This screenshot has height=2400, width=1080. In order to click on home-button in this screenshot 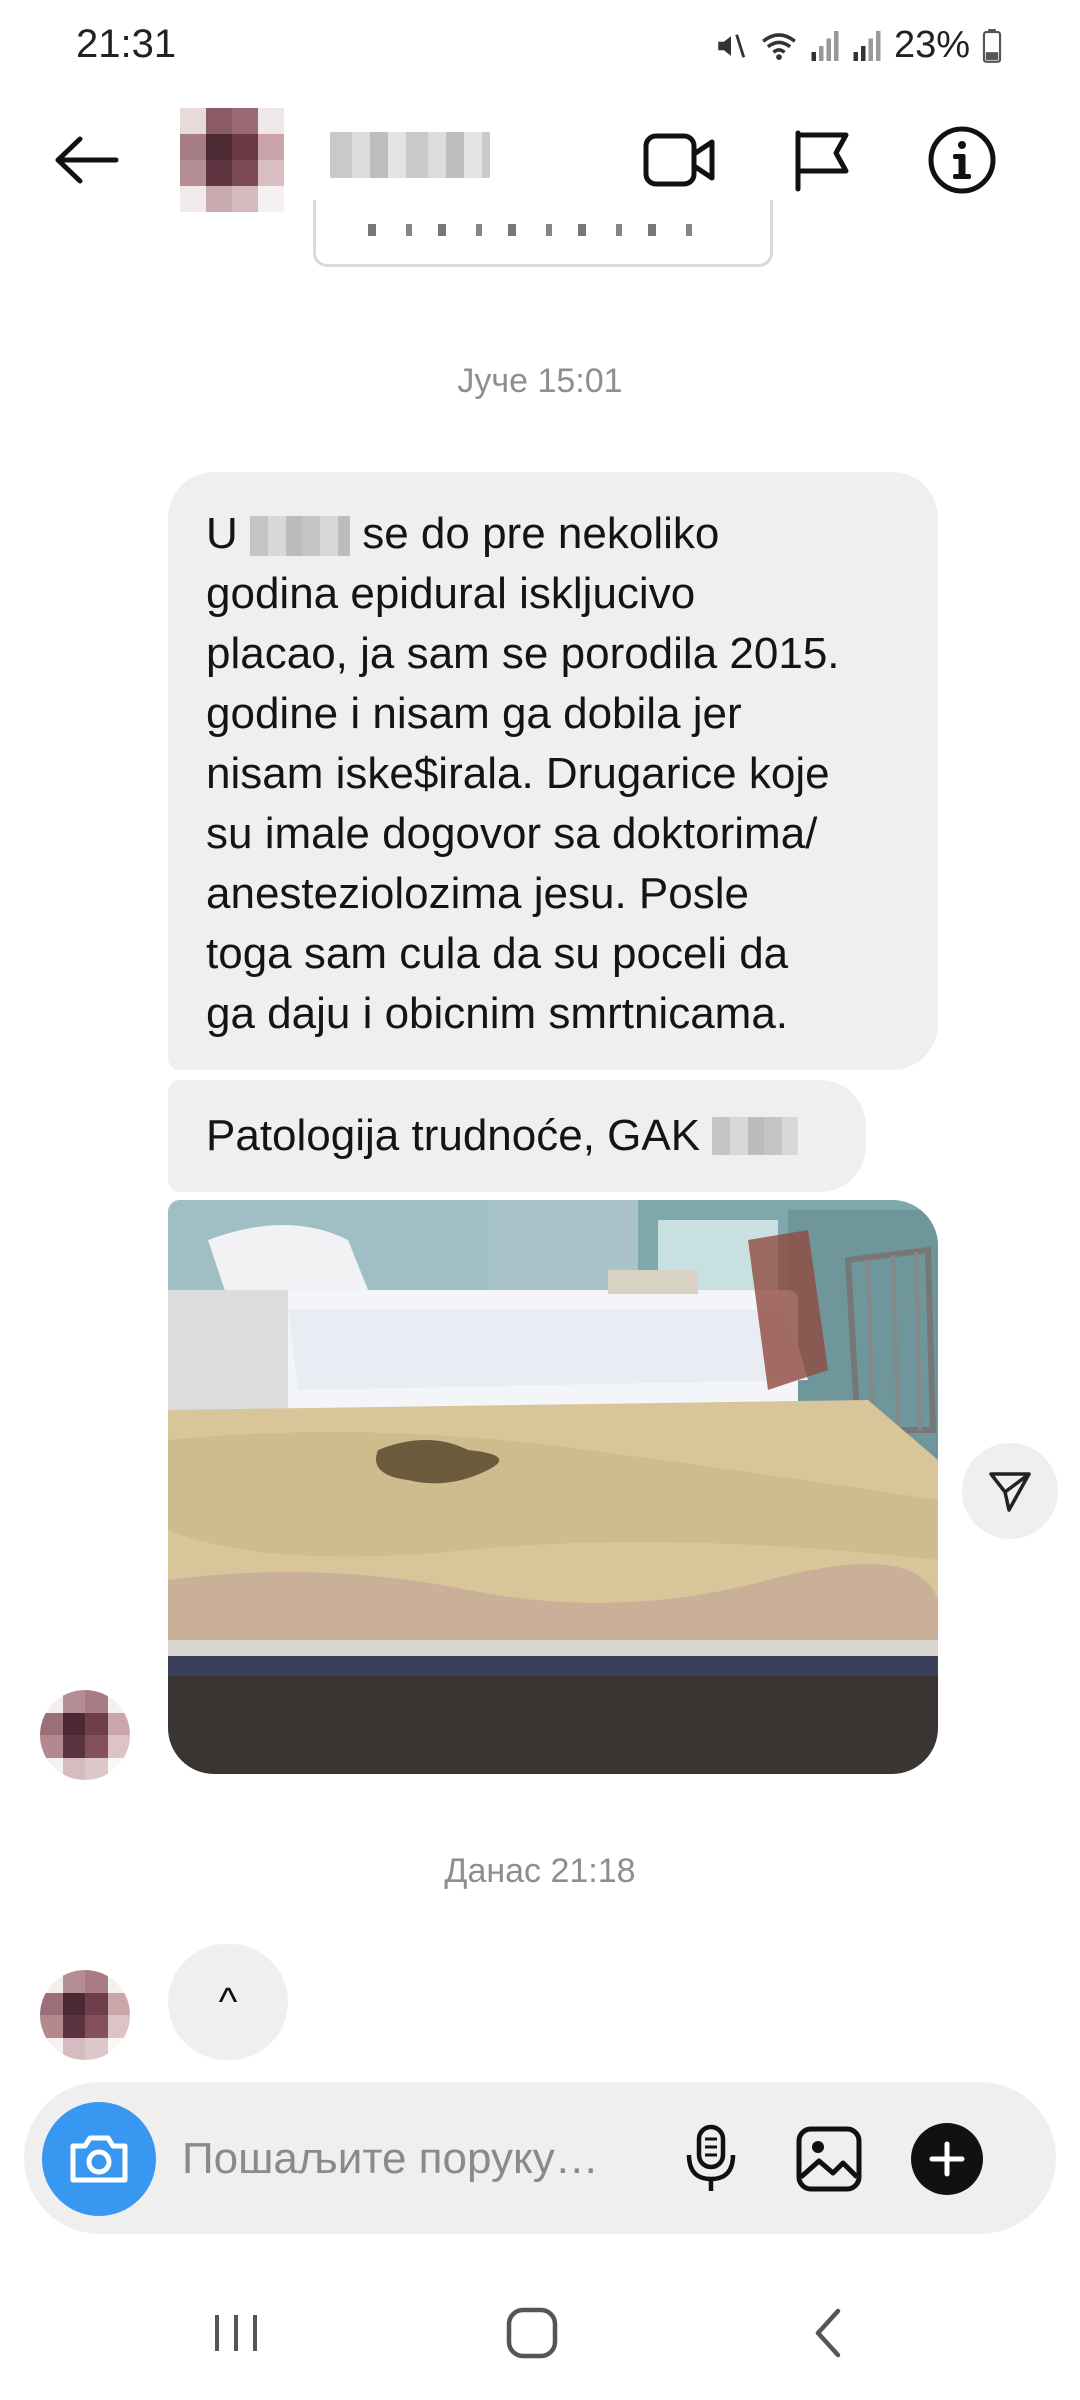, I will do `click(532, 2333)`.